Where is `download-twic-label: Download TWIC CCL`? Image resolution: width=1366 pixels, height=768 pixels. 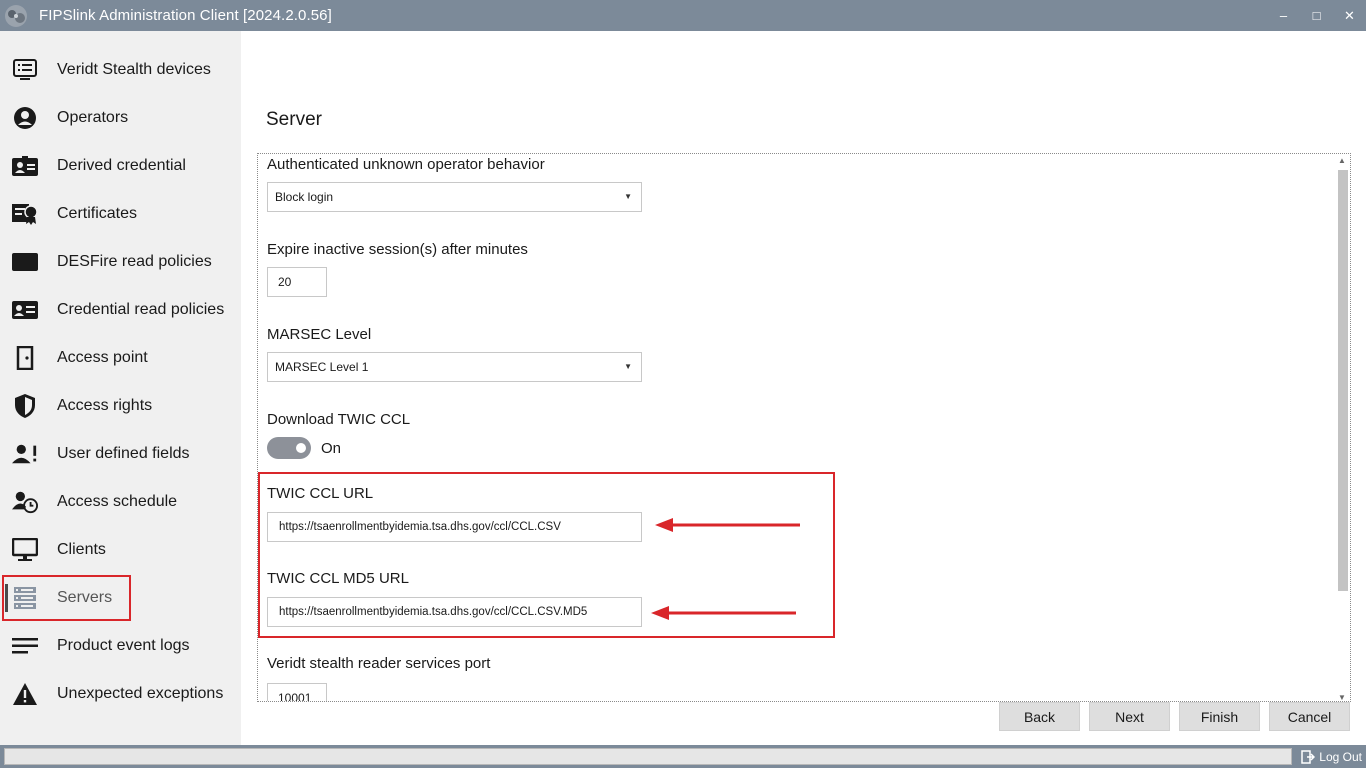 download-twic-label: Download TWIC CCL is located at coordinates (339, 419).